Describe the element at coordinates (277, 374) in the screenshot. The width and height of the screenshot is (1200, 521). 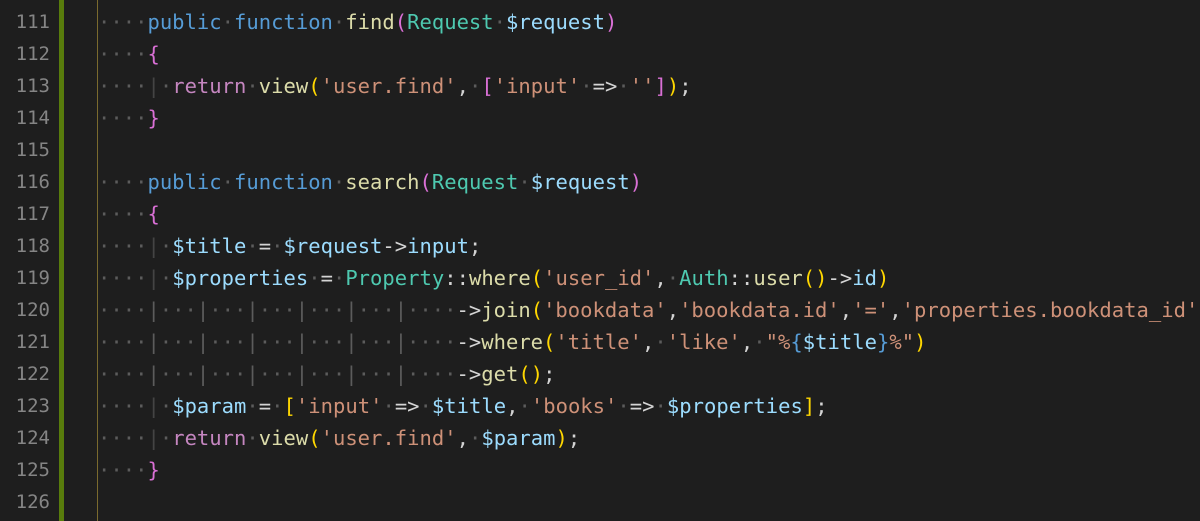
I see `whitespace-marker: ····|···|···|···|···|···|····` at that location.